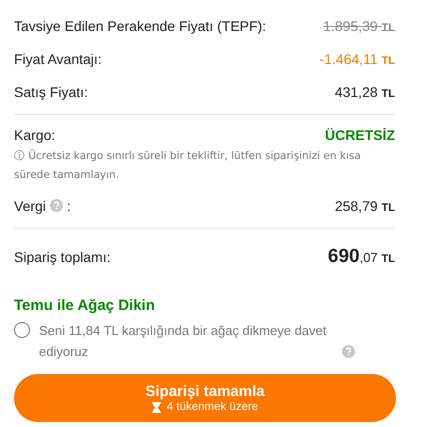  I want to click on tax-label: Vergi, so click(30, 206).